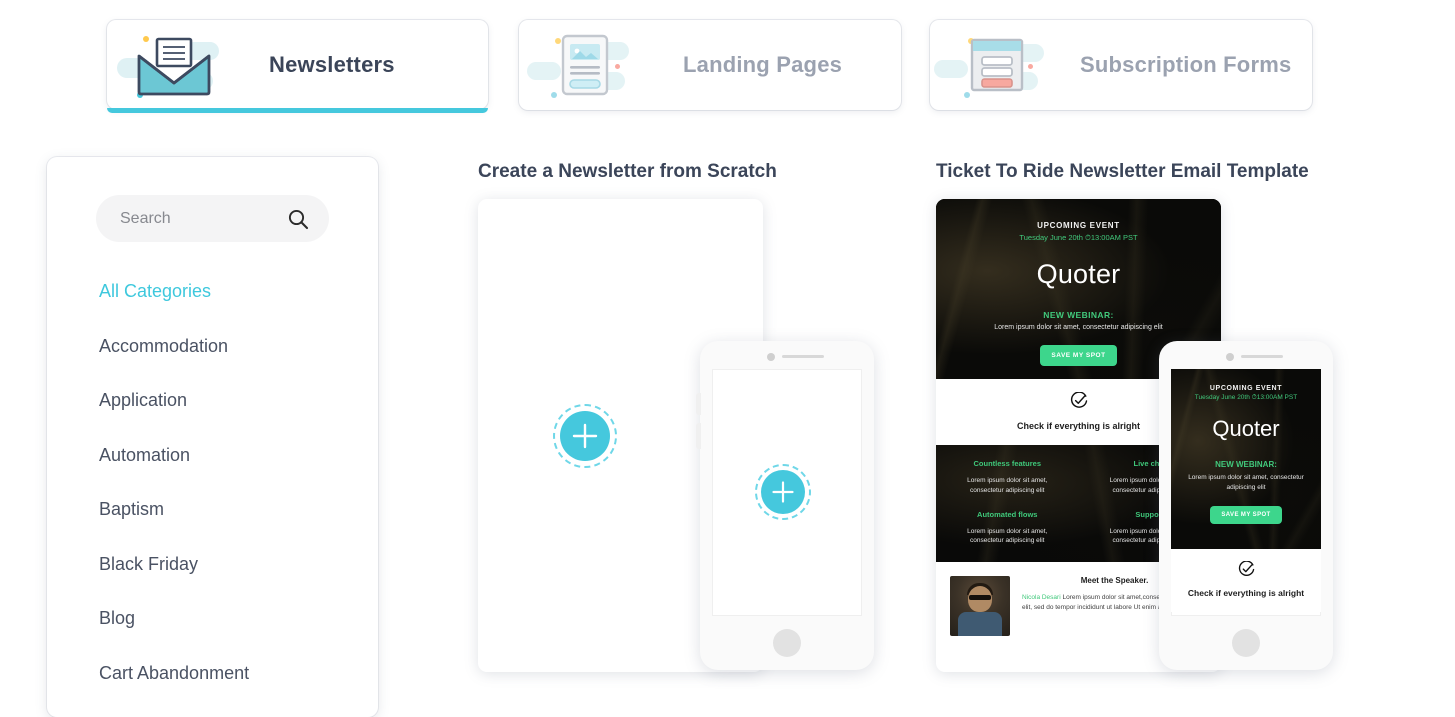 The height and width of the screenshot is (717, 1455). I want to click on phone-screen, so click(787, 492).